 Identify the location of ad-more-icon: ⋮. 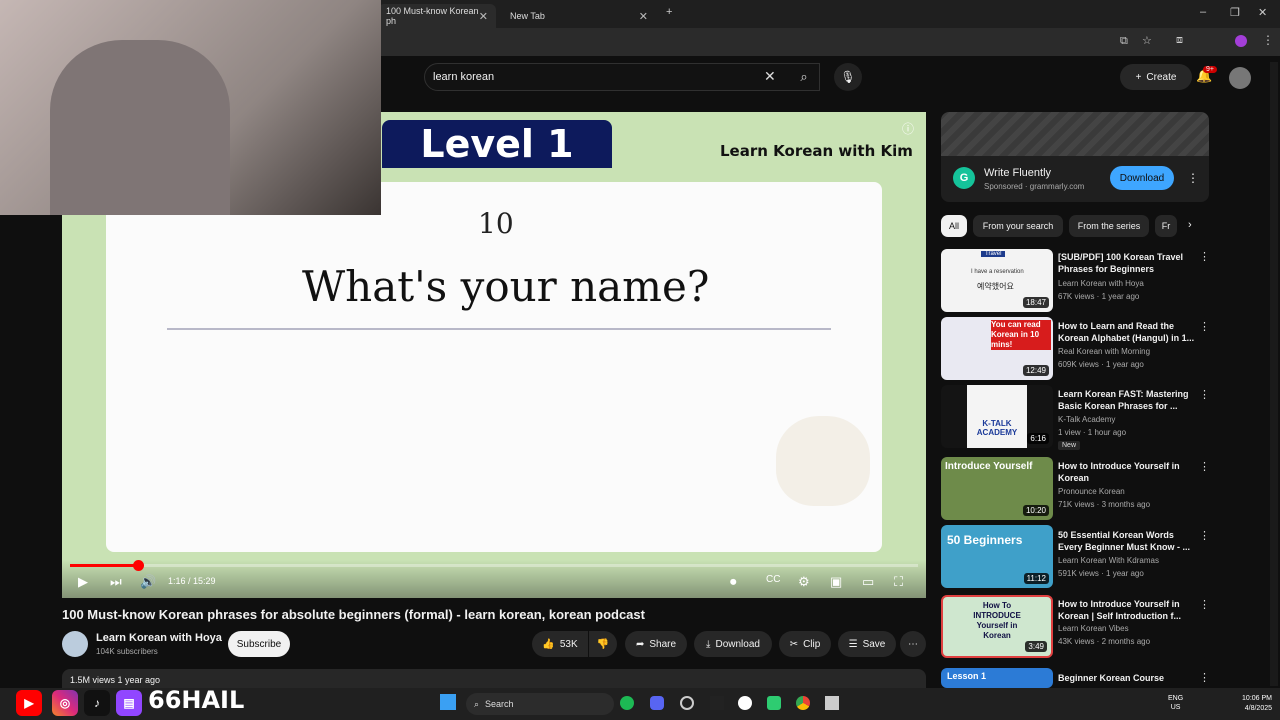
(1193, 178).